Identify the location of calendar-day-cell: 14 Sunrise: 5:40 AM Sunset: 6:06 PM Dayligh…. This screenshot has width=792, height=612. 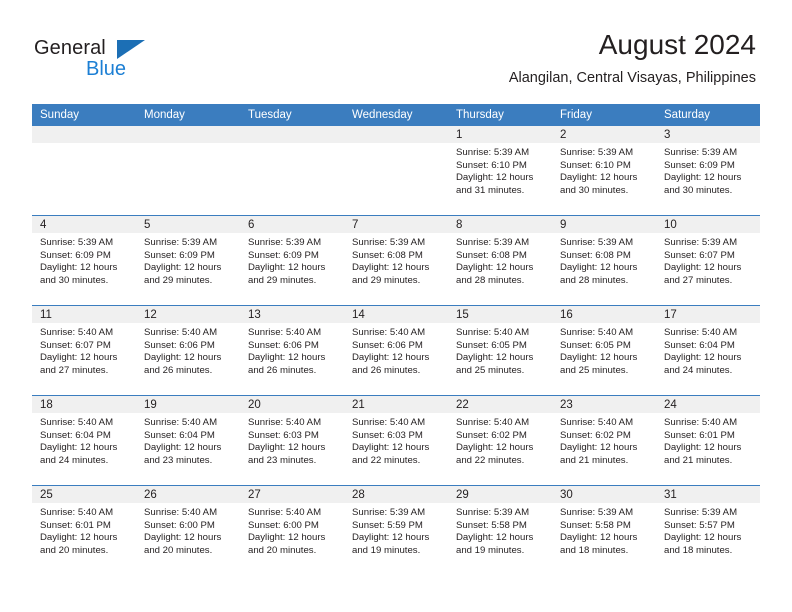
(396, 350).